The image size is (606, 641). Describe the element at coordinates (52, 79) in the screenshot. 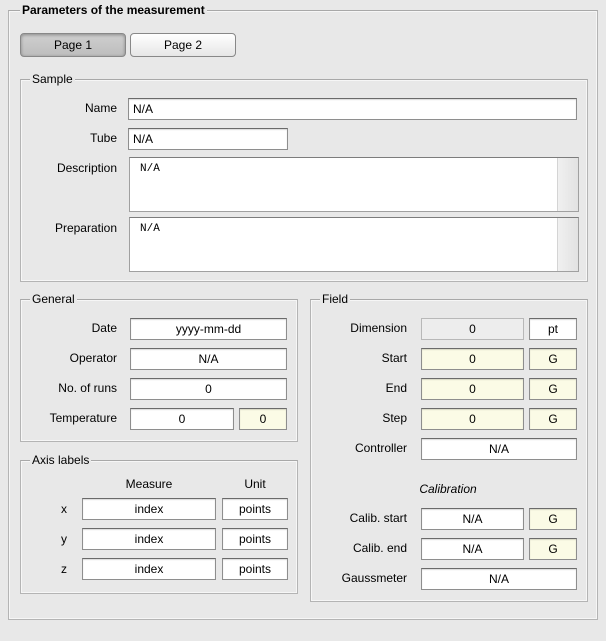

I see `sample-group-title: Sample` at that location.